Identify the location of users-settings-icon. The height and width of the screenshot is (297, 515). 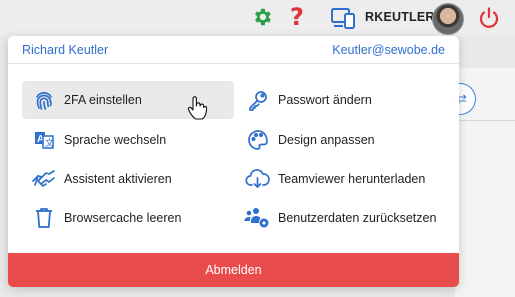
(258, 218).